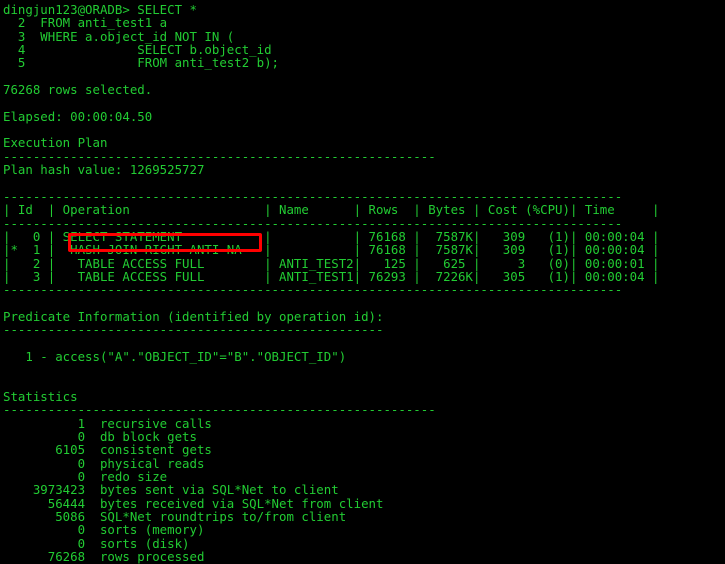 This screenshot has height=564, width=725. I want to click on sql-line-2: 2 FROM anti_test1 a, so click(85, 23).